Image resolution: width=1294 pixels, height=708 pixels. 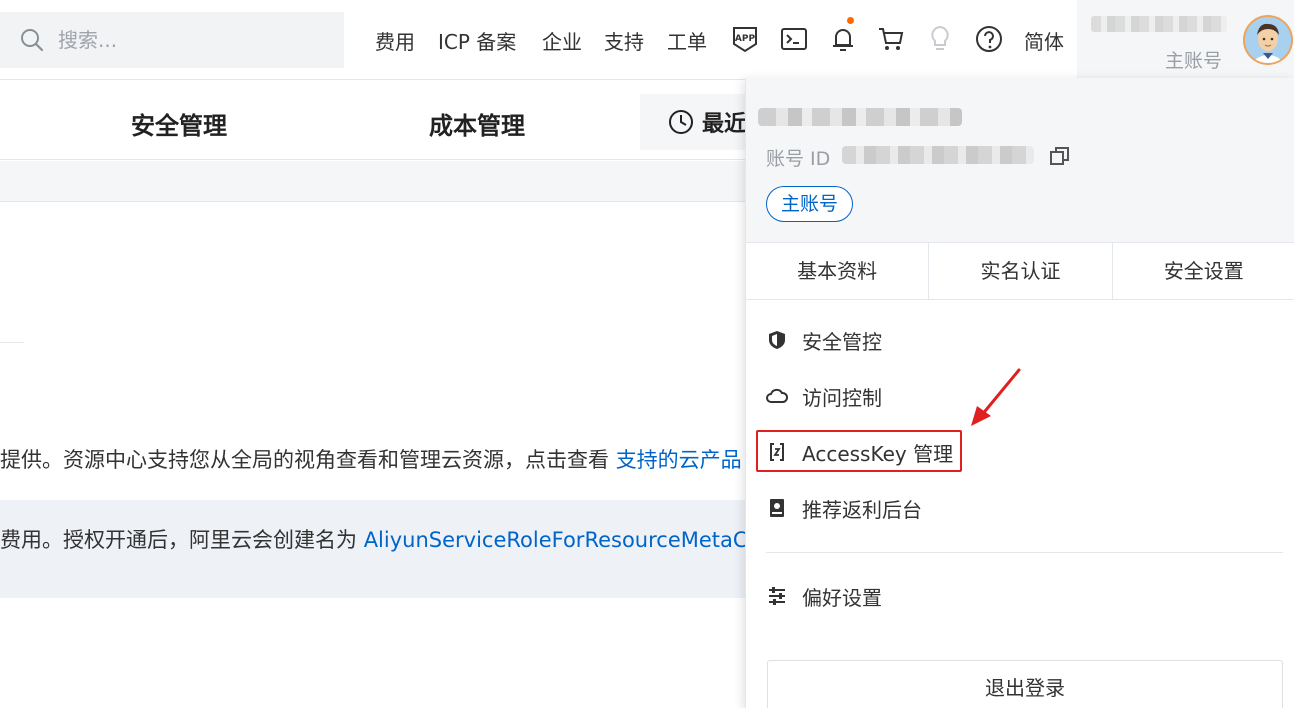 I want to click on menu-item-referral-backend: 推荐返利后台, so click(x=844, y=508).